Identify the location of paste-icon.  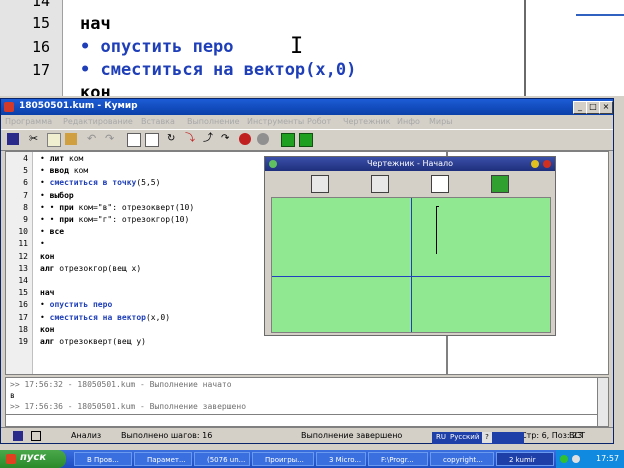
(71, 139).